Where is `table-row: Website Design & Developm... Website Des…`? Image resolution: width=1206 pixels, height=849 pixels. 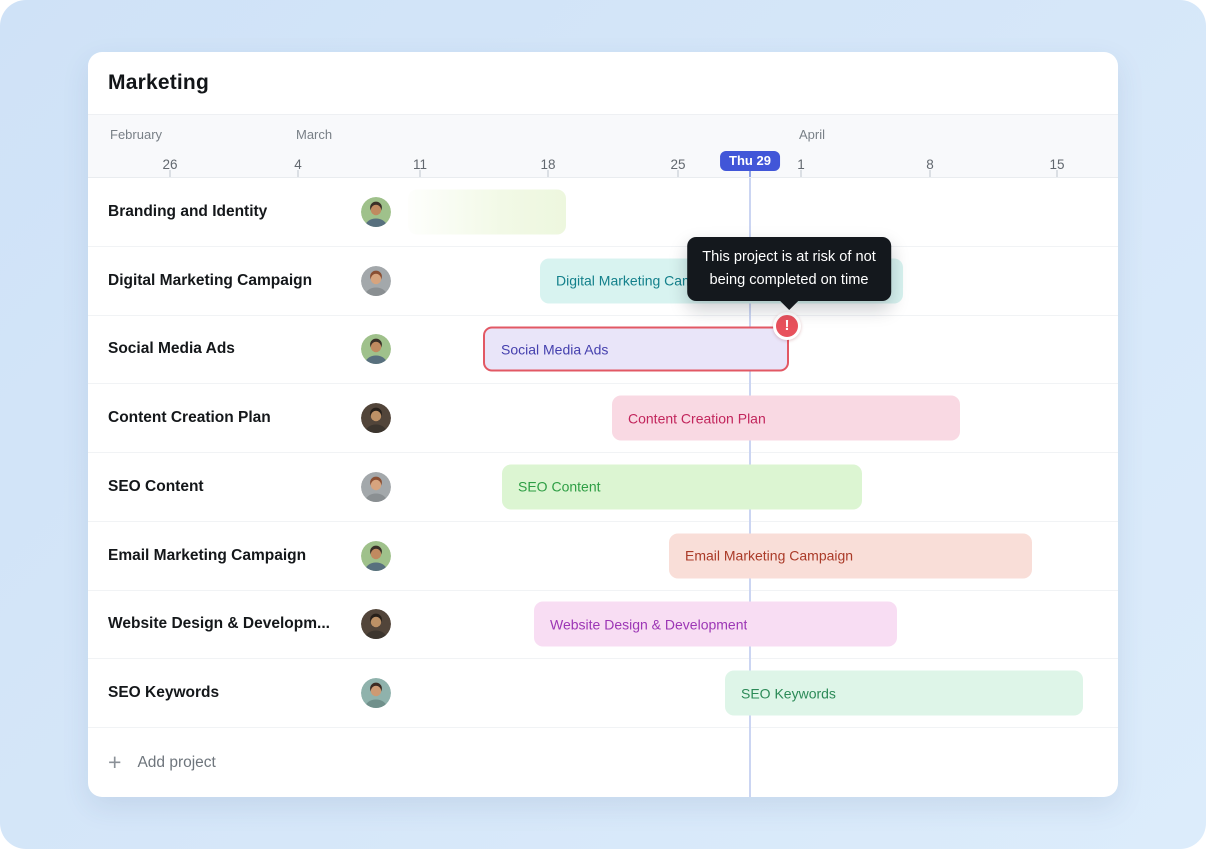
table-row: Website Design & Developm... Website Des… is located at coordinates (603, 625).